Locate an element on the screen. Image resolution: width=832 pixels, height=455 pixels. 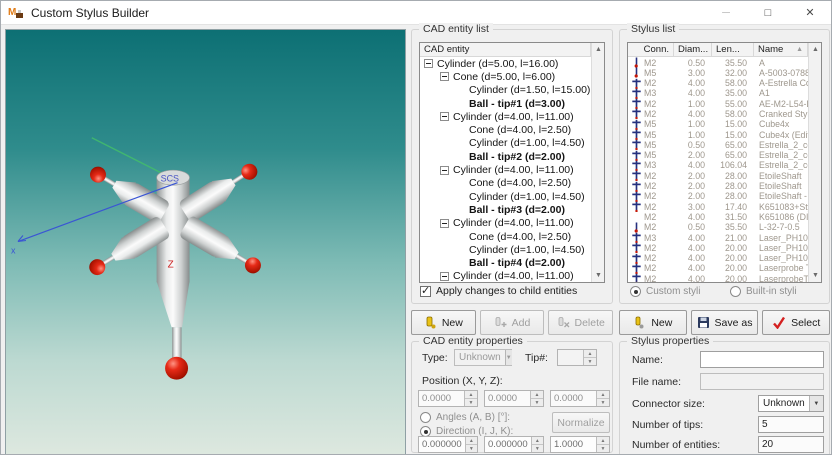
stylus-list-row: M2 4.00 58.00 A-Estrella Codo 40 is located at coordinates (718, 83).